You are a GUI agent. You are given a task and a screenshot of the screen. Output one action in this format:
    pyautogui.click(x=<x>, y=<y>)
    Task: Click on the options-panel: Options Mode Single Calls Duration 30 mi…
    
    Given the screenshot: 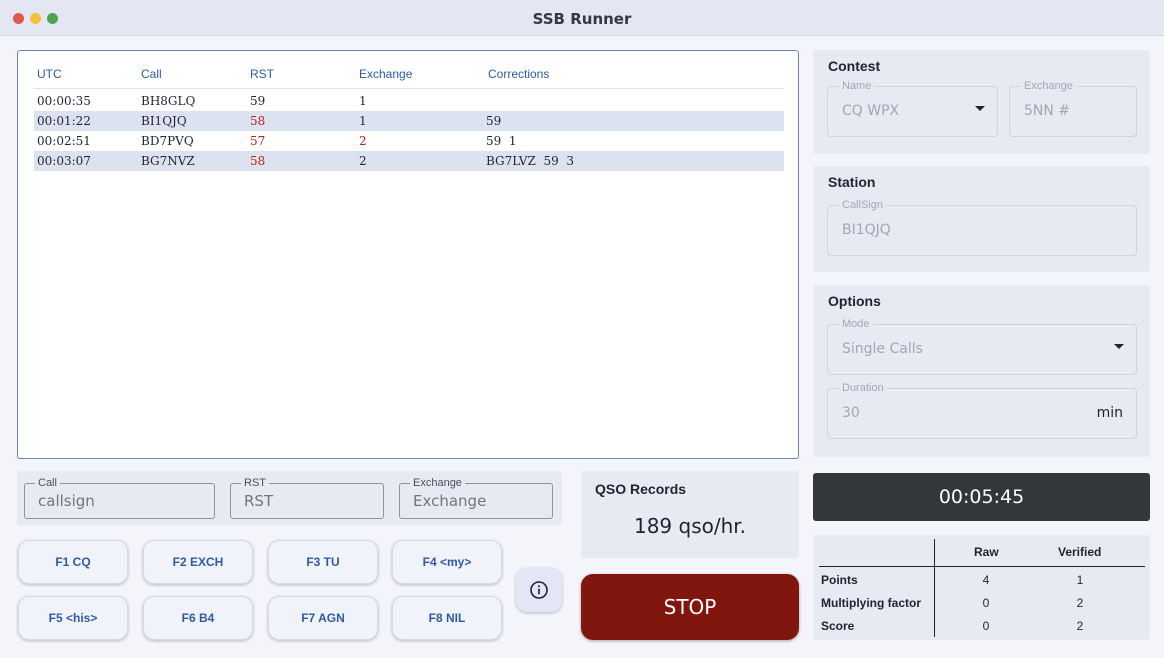 What is the action you would take?
    pyautogui.click(x=981, y=371)
    